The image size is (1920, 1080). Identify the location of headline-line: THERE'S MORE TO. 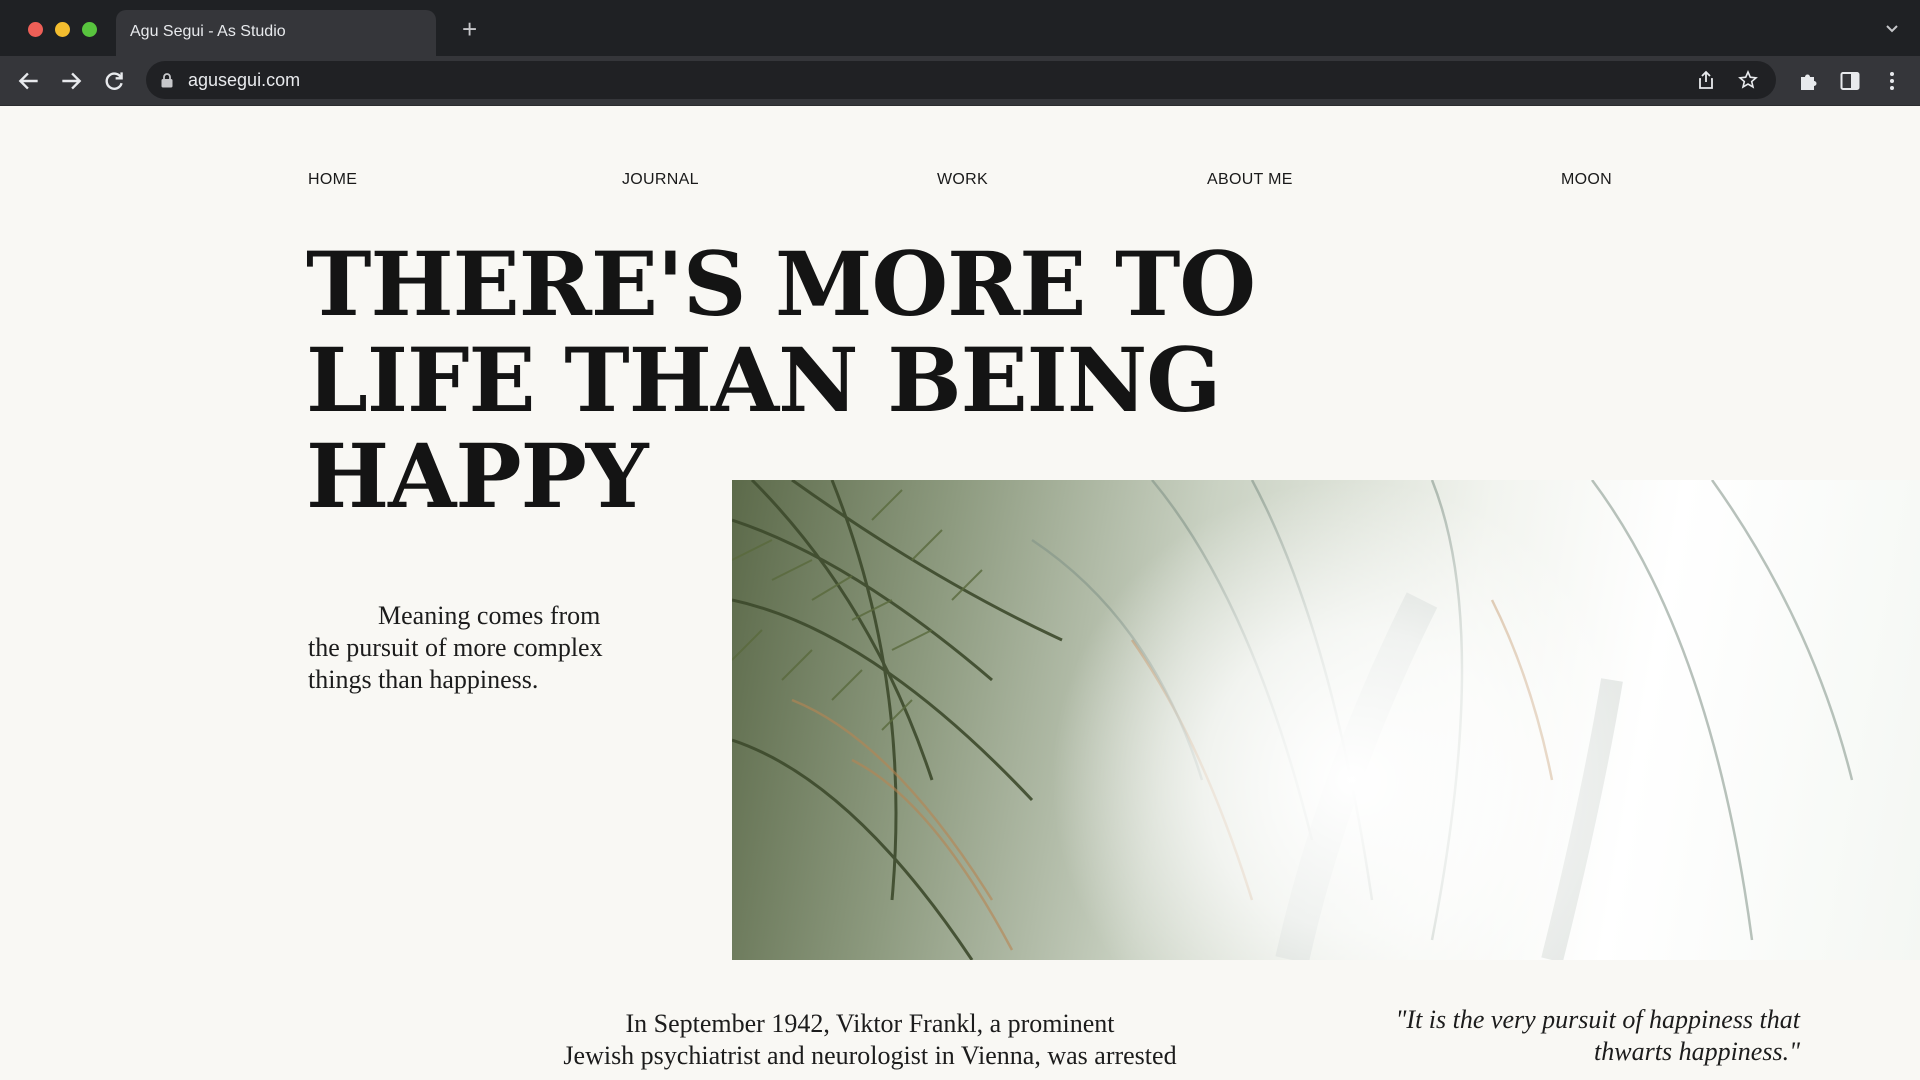
(781, 284).